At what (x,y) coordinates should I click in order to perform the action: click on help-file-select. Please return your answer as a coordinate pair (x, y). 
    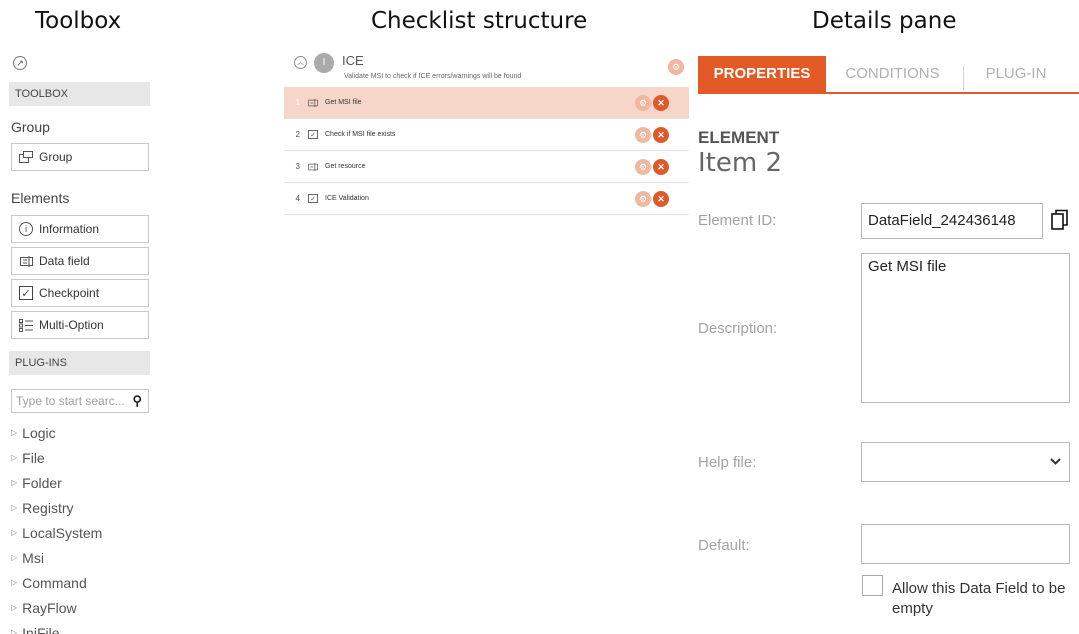
    Looking at the image, I should click on (965, 462).